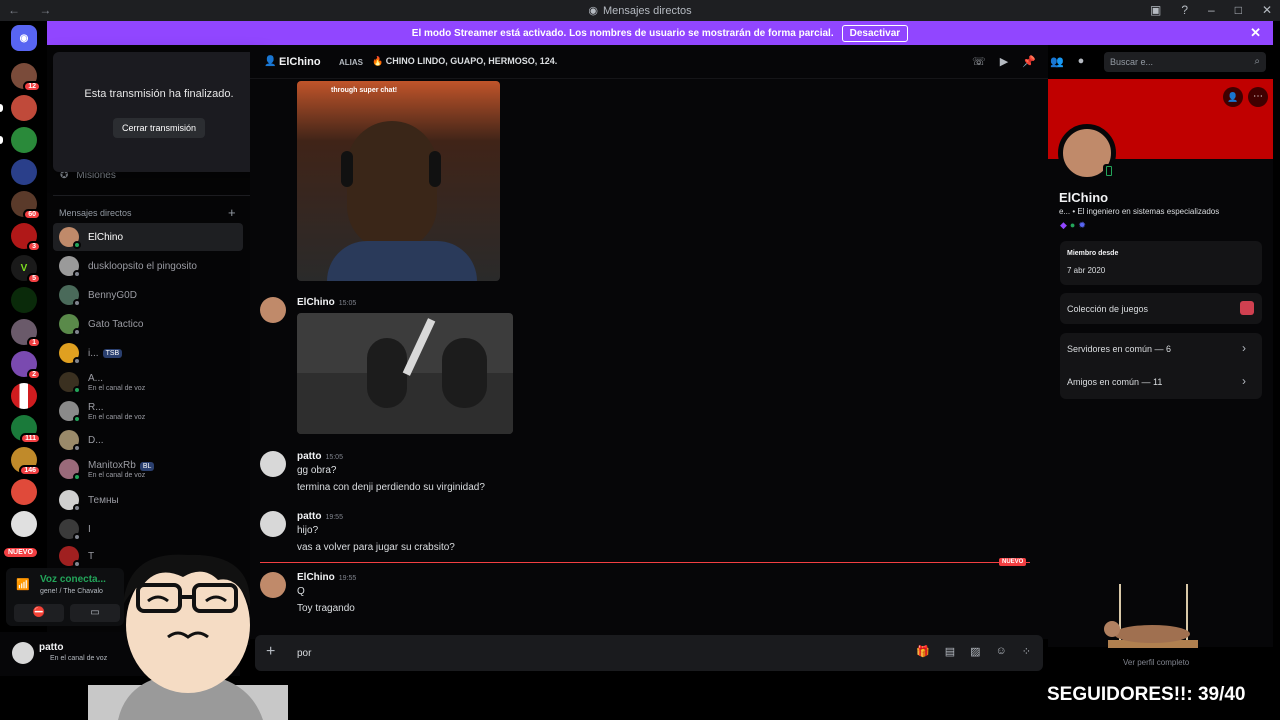 The height and width of the screenshot is (720, 1280). Describe the element at coordinates (148, 353) in the screenshot. I see `dm-item: i... TSB` at that location.